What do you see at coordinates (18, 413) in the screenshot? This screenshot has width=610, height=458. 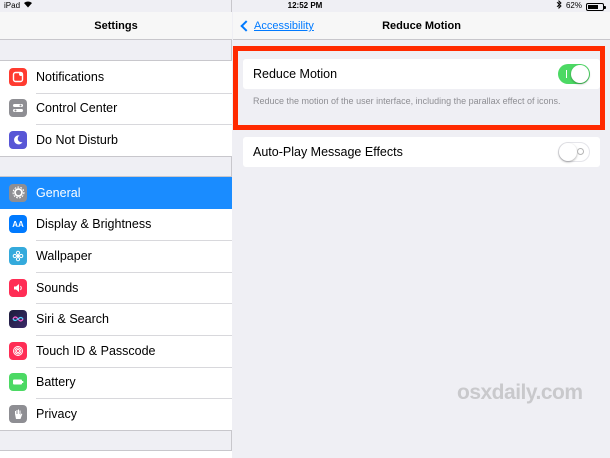 I see `hand-icon` at bounding box center [18, 413].